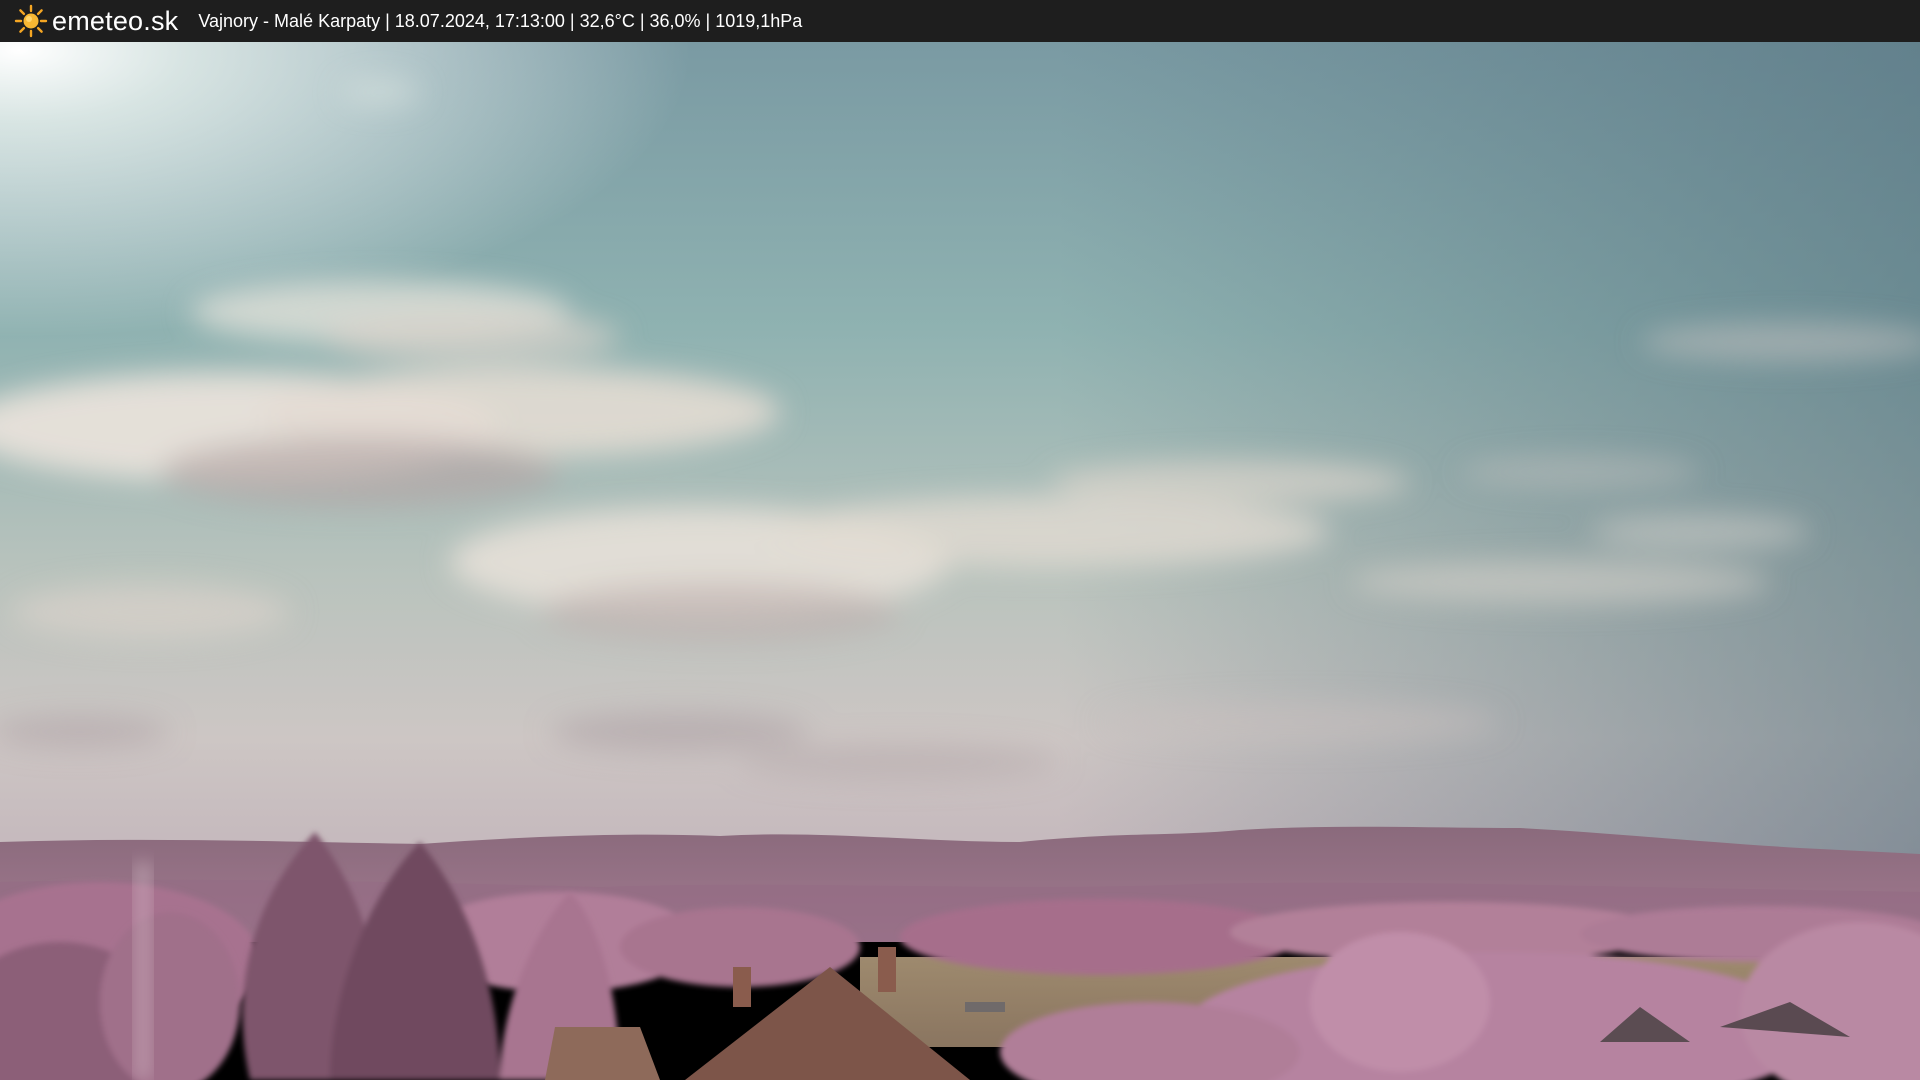 The width and height of the screenshot is (1920, 1080). I want to click on brand-name: emeteo.sk, so click(115, 20).